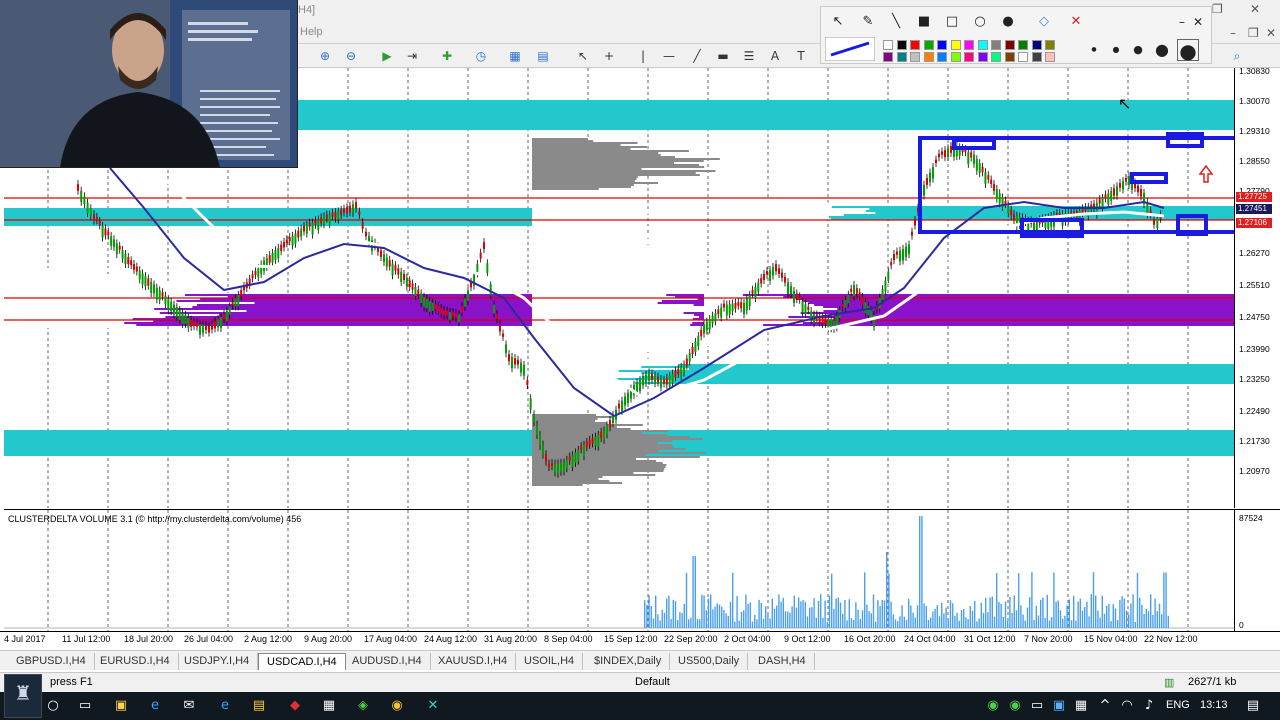 The image size is (1280, 720). Describe the element at coordinates (697, 56) in the screenshot. I see `trendline-icon: ╱` at that location.